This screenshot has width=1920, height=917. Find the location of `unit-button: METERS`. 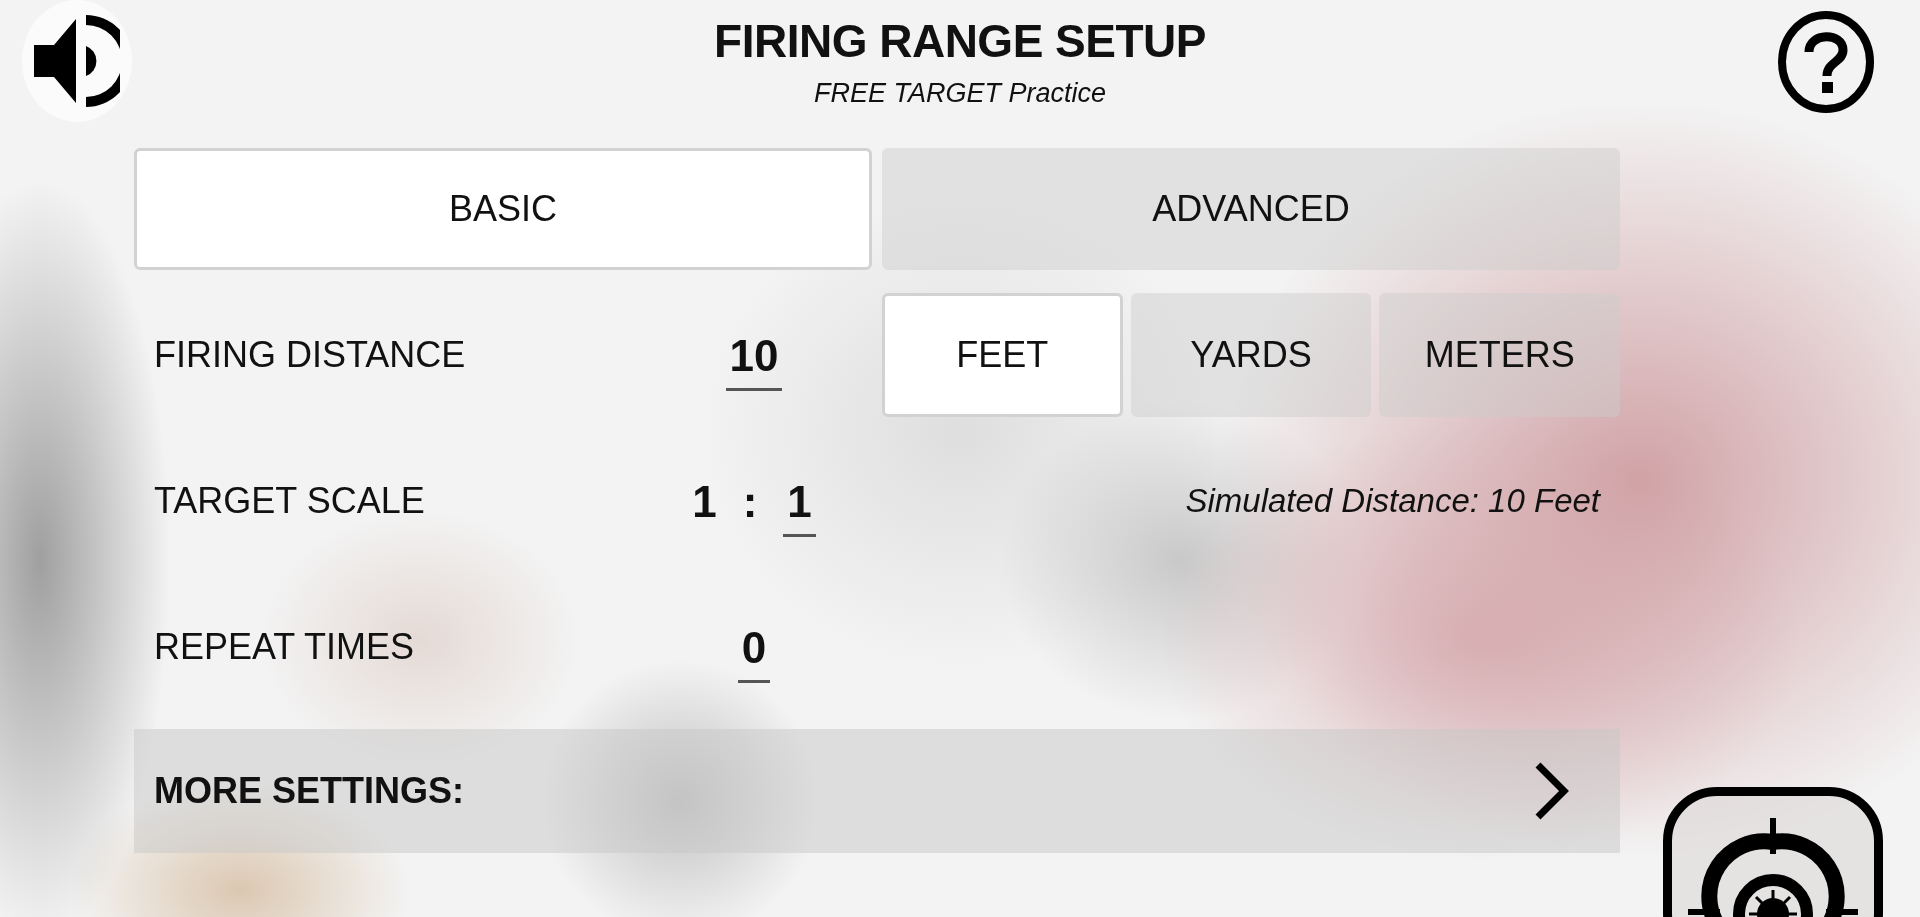

unit-button: METERS is located at coordinates (1499, 355).